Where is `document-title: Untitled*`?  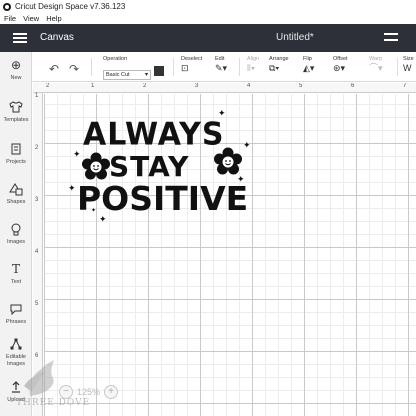 document-title: Untitled* is located at coordinates (295, 37).